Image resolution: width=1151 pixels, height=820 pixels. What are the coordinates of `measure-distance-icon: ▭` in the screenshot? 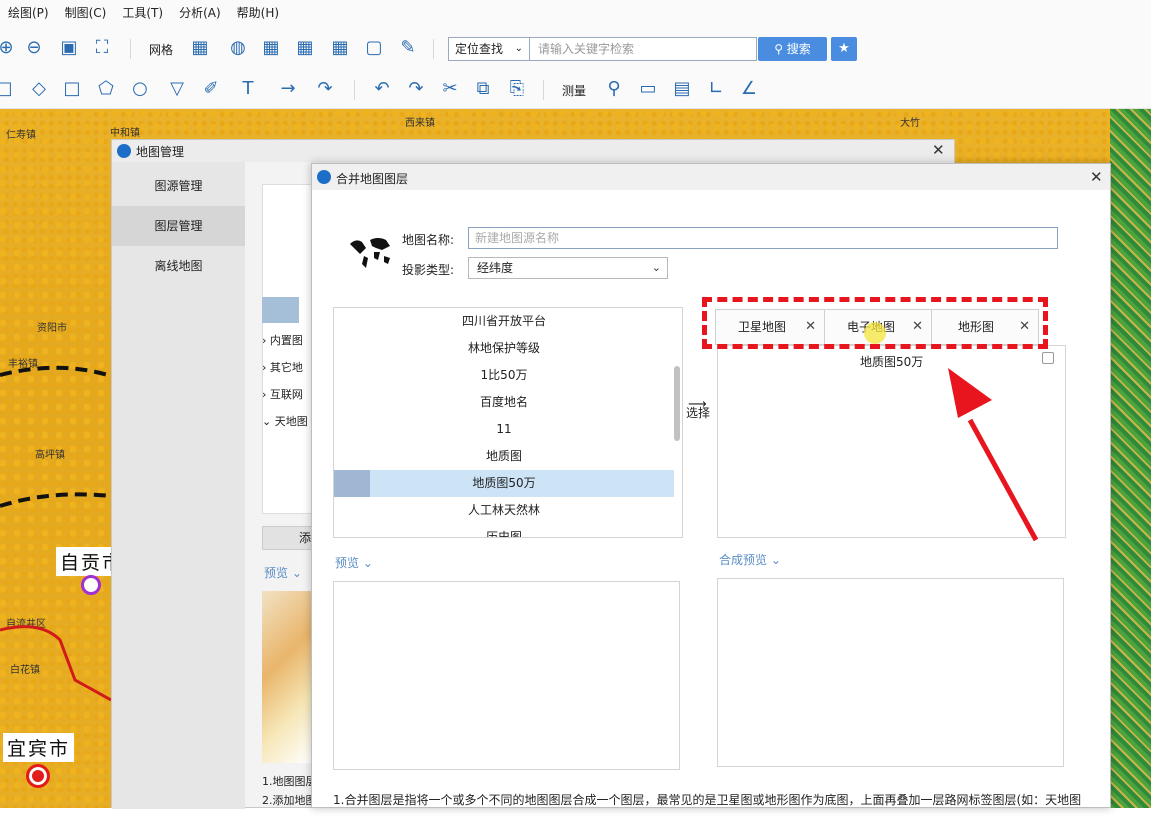 It's located at (648, 89).